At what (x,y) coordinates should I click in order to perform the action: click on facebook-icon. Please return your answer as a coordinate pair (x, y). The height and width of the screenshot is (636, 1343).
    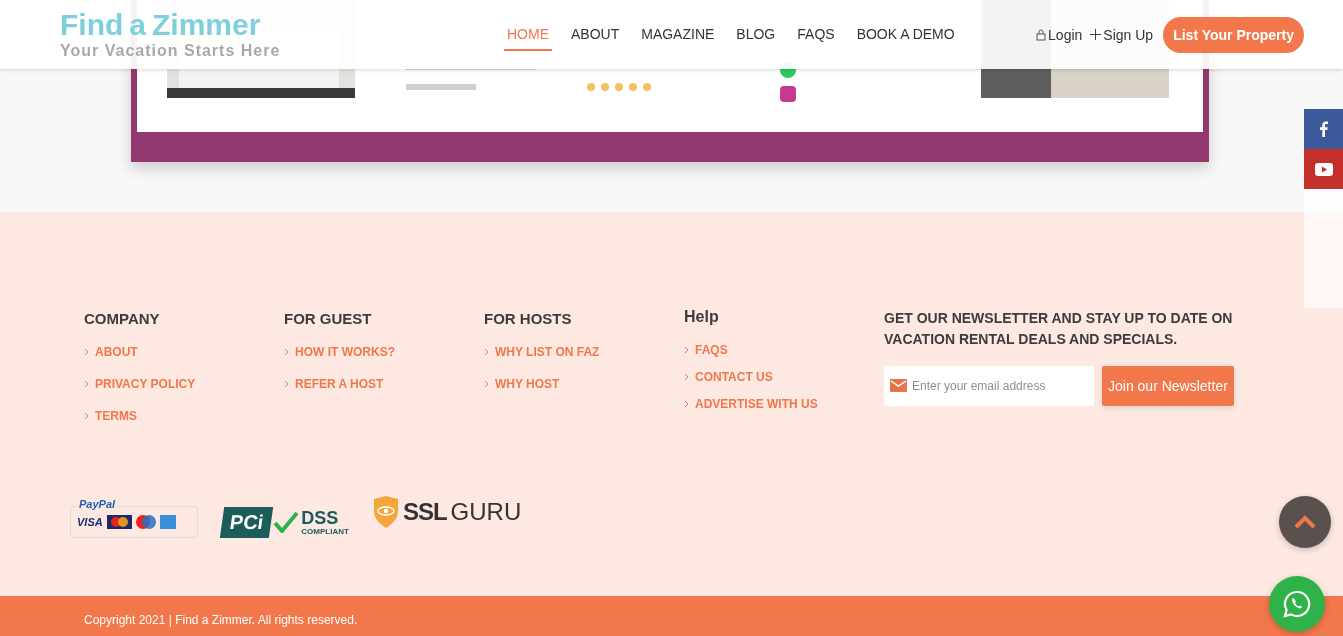
    Looking at the image, I should click on (1323, 129).